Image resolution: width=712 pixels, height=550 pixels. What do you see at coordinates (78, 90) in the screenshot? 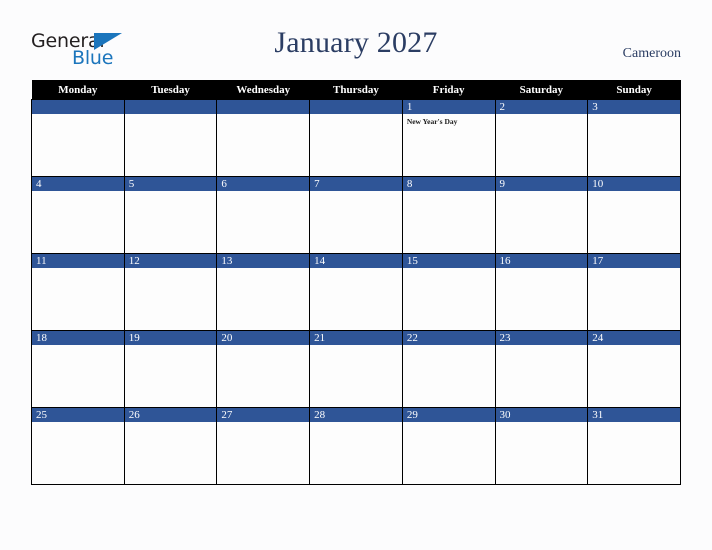
I see `weekday-header-monday: Monday` at bounding box center [78, 90].